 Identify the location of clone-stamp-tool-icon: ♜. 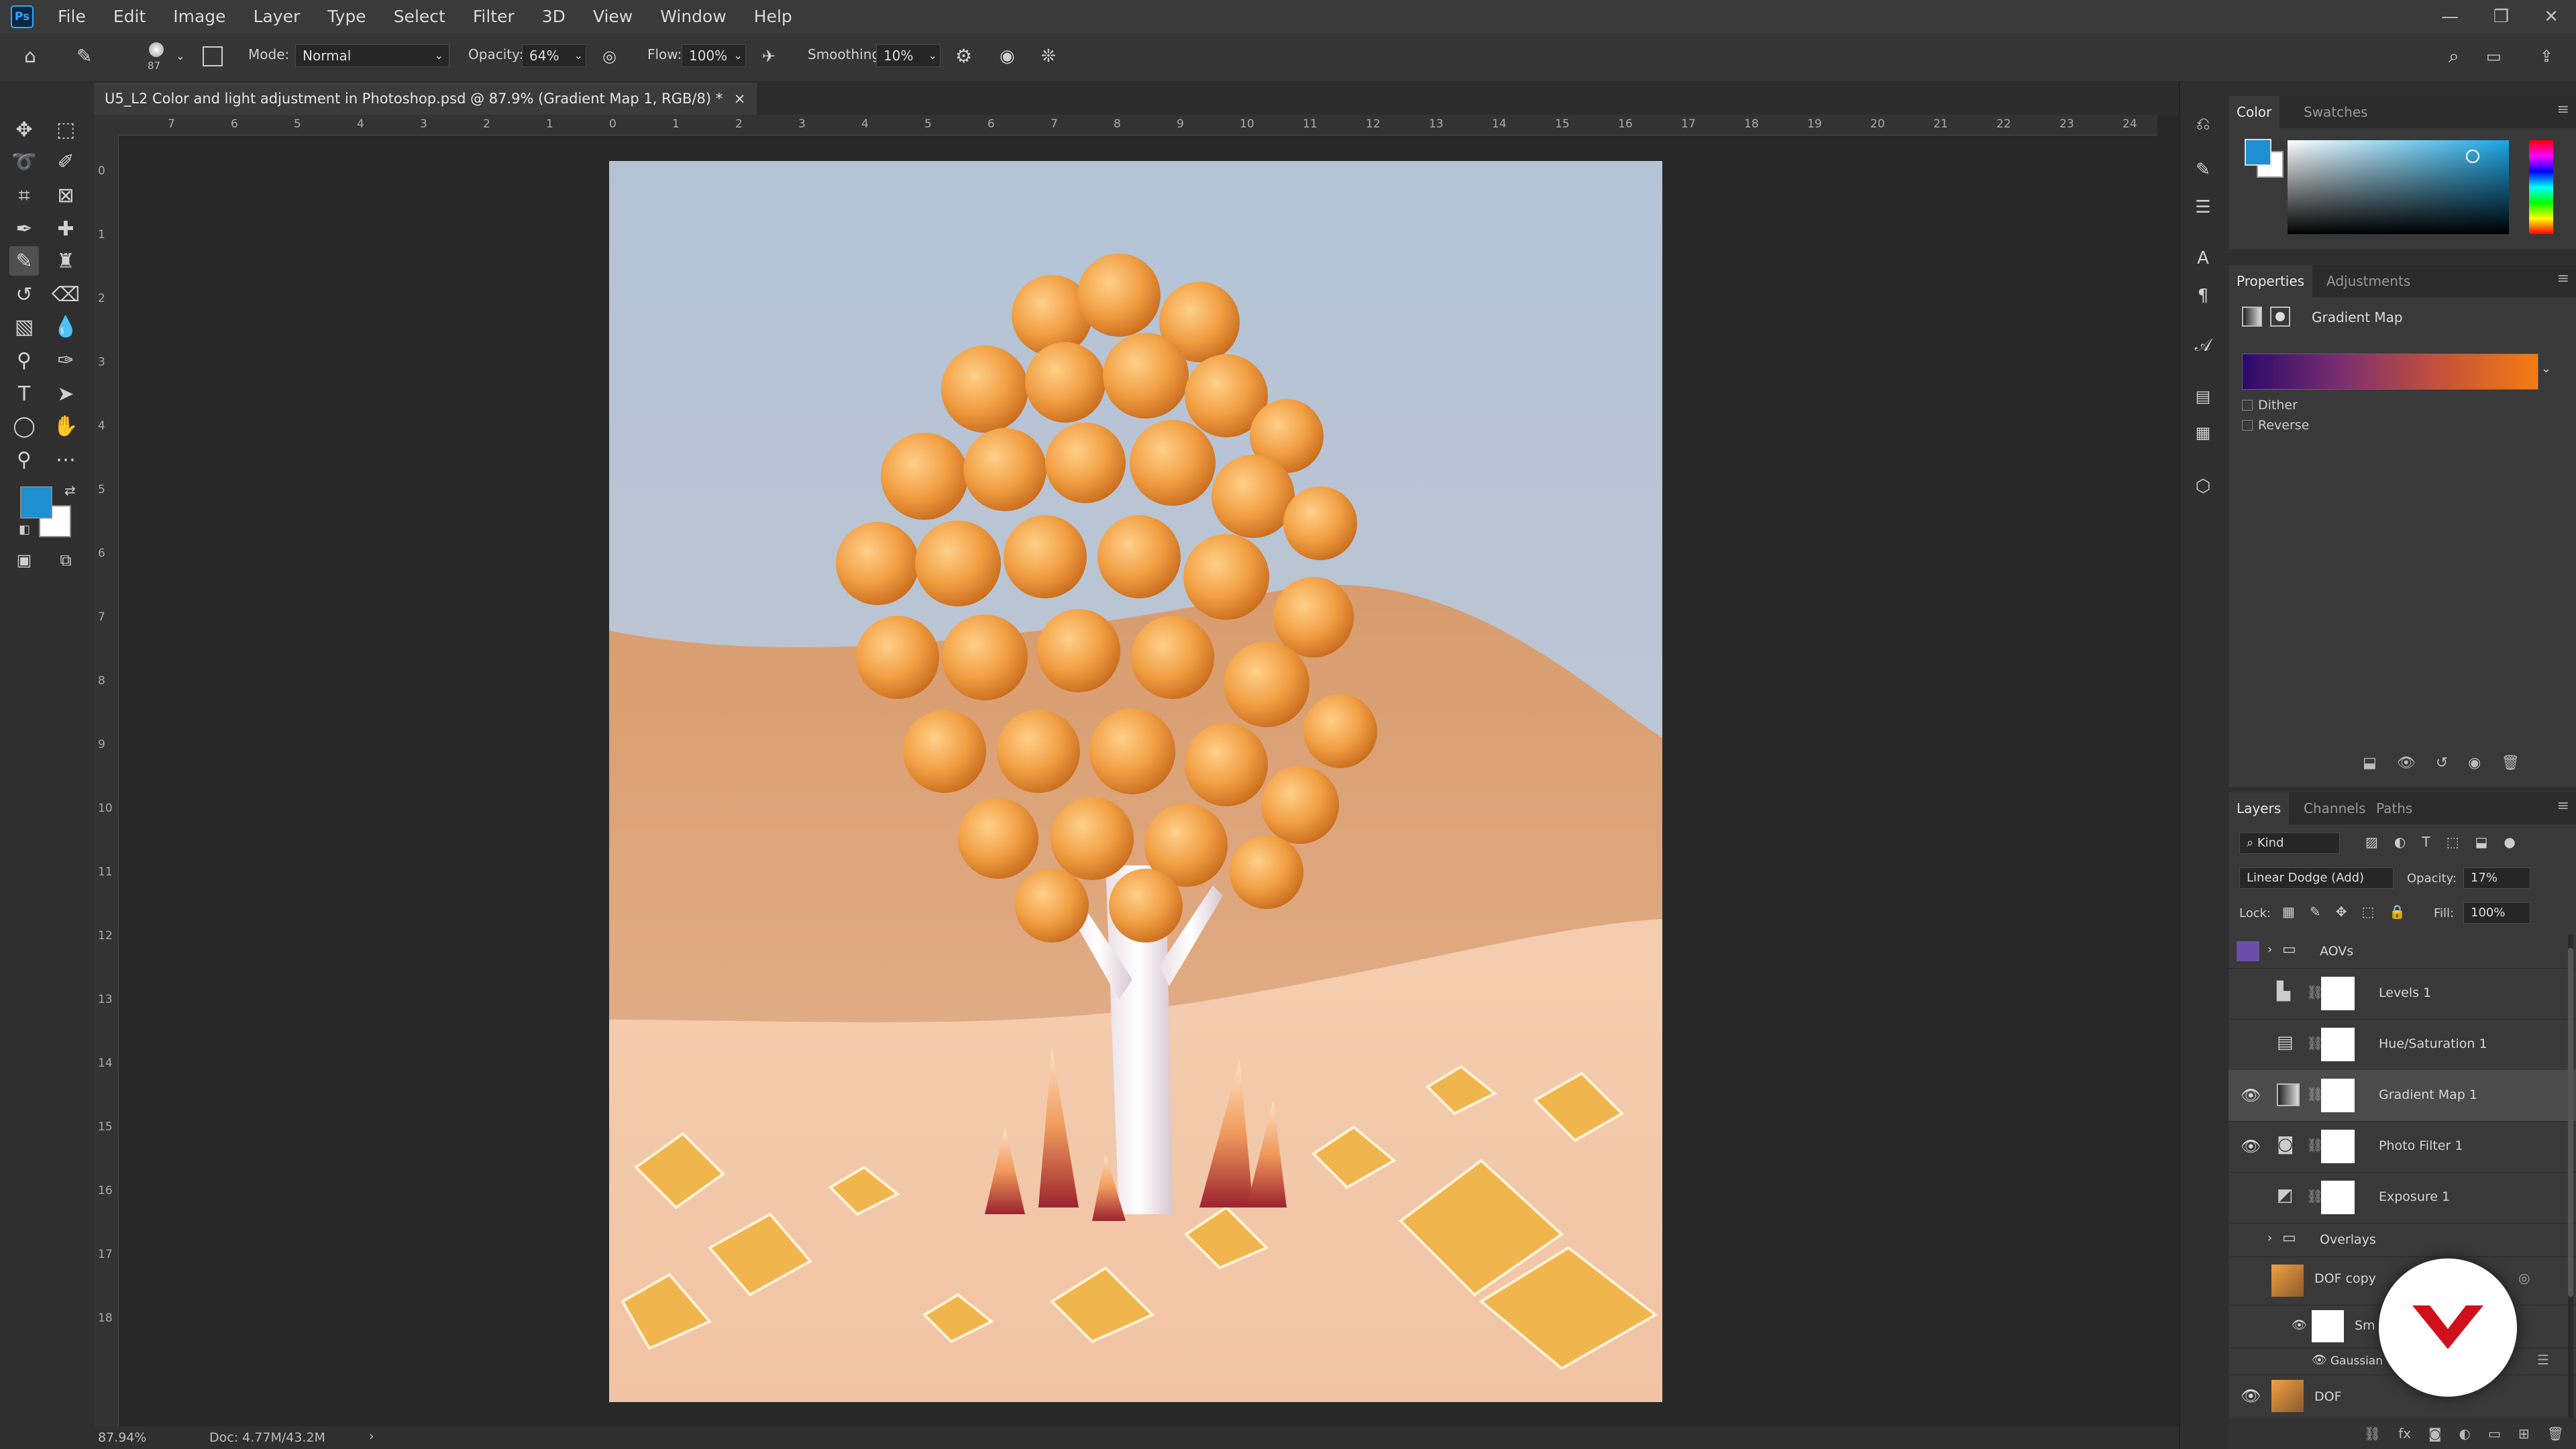
(65, 261).